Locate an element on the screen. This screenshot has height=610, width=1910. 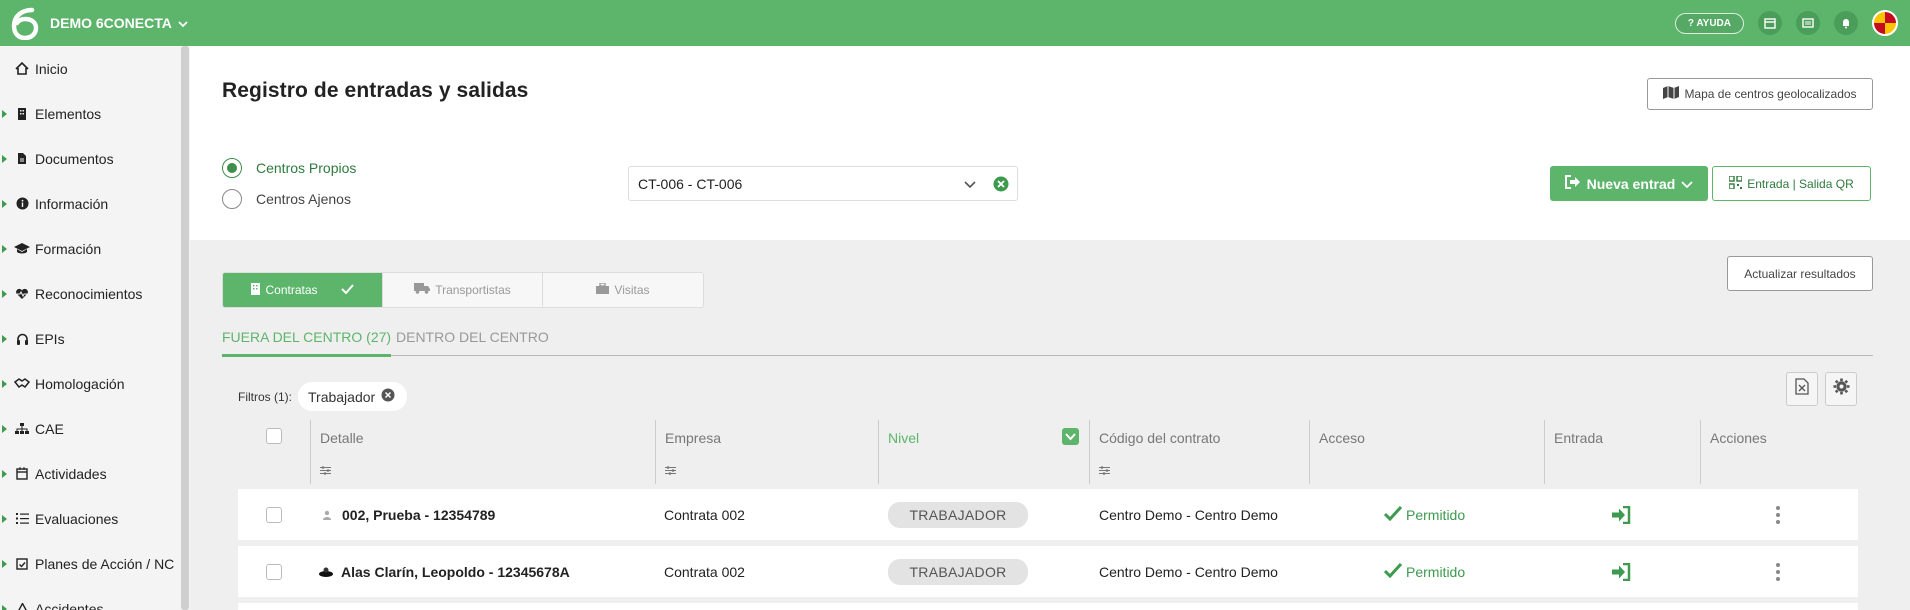
settings-button is located at coordinates (1841, 389).